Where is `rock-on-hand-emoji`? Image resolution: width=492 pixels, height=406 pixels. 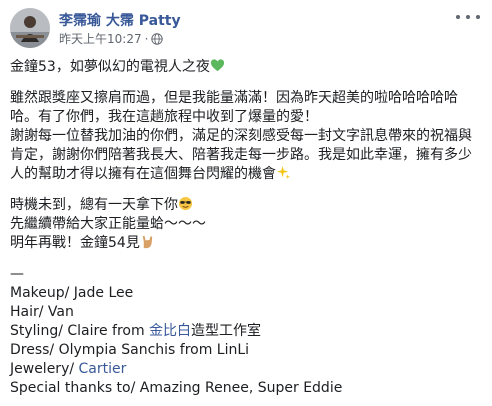
rock-on-hand-emoji is located at coordinates (147, 242).